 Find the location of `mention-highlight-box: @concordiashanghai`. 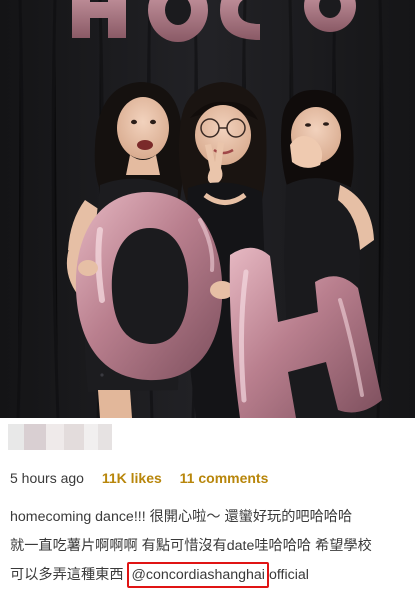

mention-highlight-box: @concordiashanghai is located at coordinates (198, 575).